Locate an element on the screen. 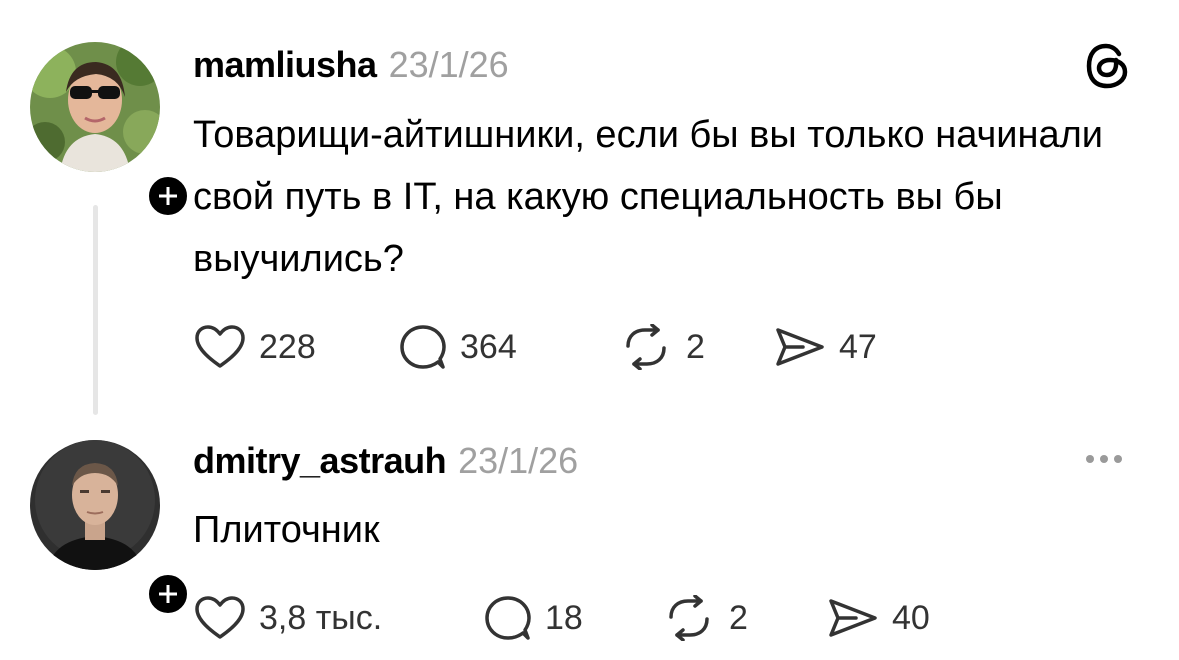  repost-icon is located at coordinates (689, 618).